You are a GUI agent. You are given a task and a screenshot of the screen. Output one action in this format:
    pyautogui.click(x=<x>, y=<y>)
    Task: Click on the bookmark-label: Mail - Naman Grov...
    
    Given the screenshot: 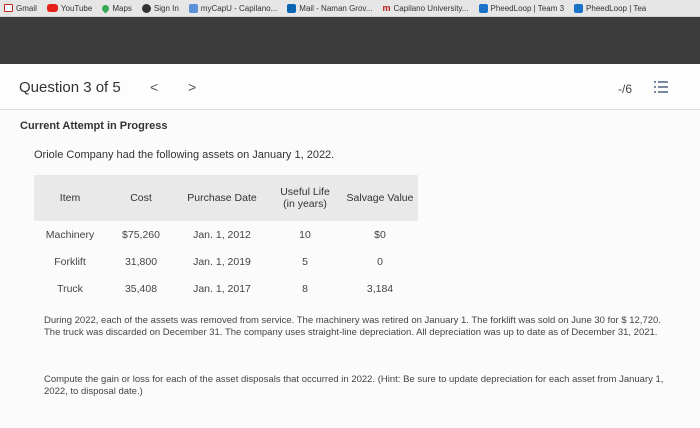 What is the action you would take?
    pyautogui.click(x=336, y=8)
    